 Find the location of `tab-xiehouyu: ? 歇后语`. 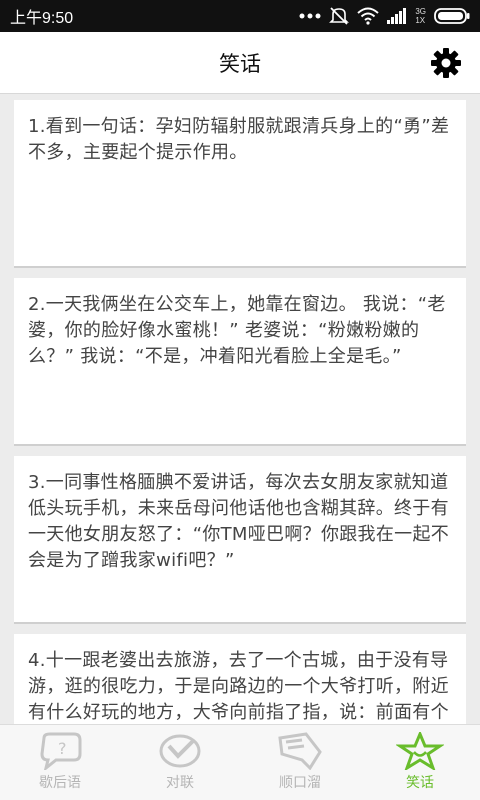

tab-xiehouyu: ? 歇后语 is located at coordinates (60, 762).